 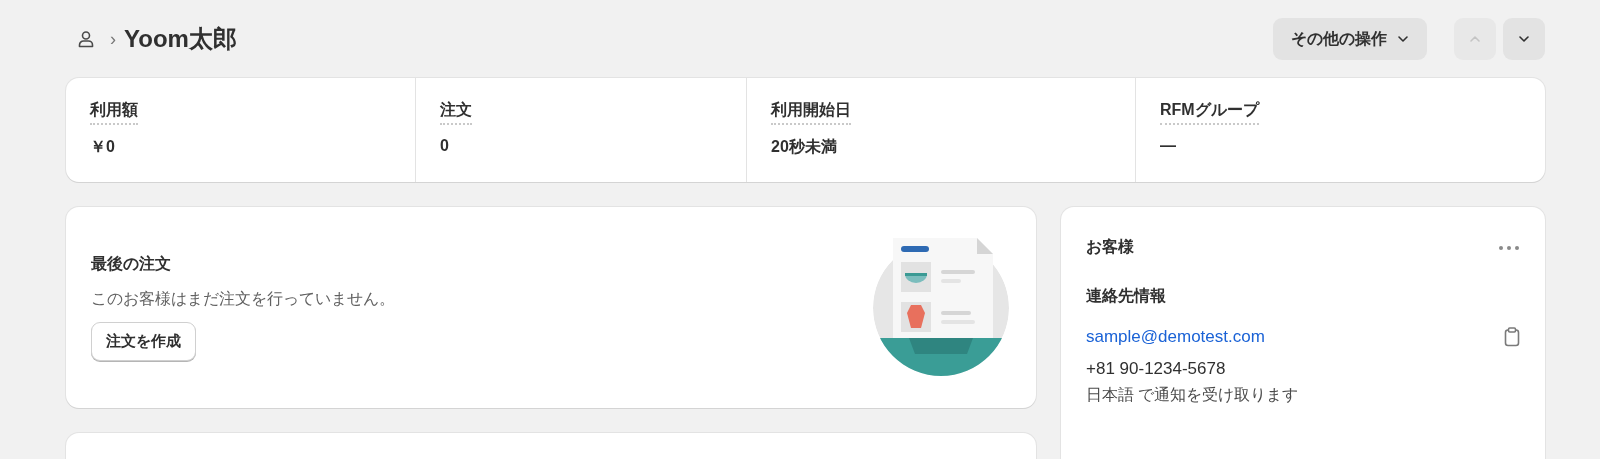 What do you see at coordinates (180, 39) in the screenshot?
I see `customer-name: Yoom太郎` at bounding box center [180, 39].